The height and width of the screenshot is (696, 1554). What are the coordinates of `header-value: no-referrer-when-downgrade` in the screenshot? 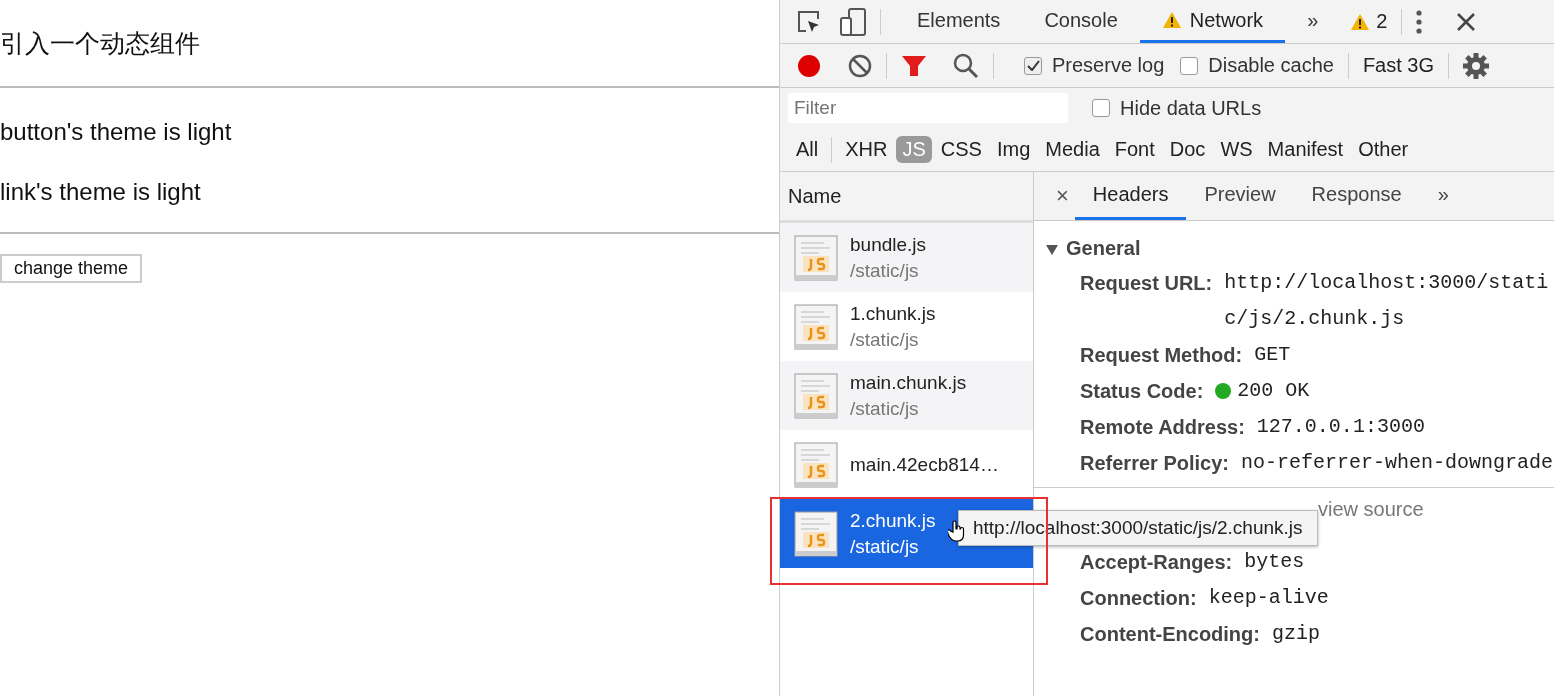 It's located at (1397, 463).